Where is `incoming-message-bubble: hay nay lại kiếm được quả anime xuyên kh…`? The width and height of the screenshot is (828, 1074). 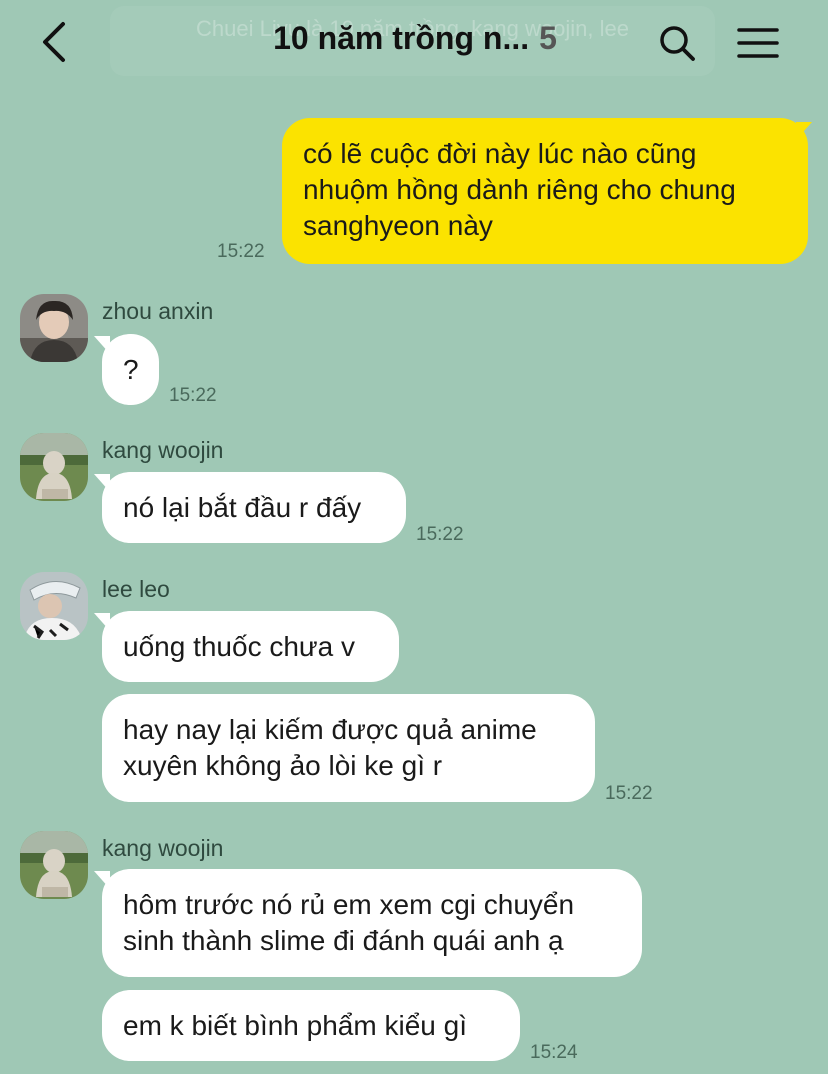
incoming-message-bubble: hay nay lại kiếm được quả anime xuyên kh… is located at coordinates (348, 748).